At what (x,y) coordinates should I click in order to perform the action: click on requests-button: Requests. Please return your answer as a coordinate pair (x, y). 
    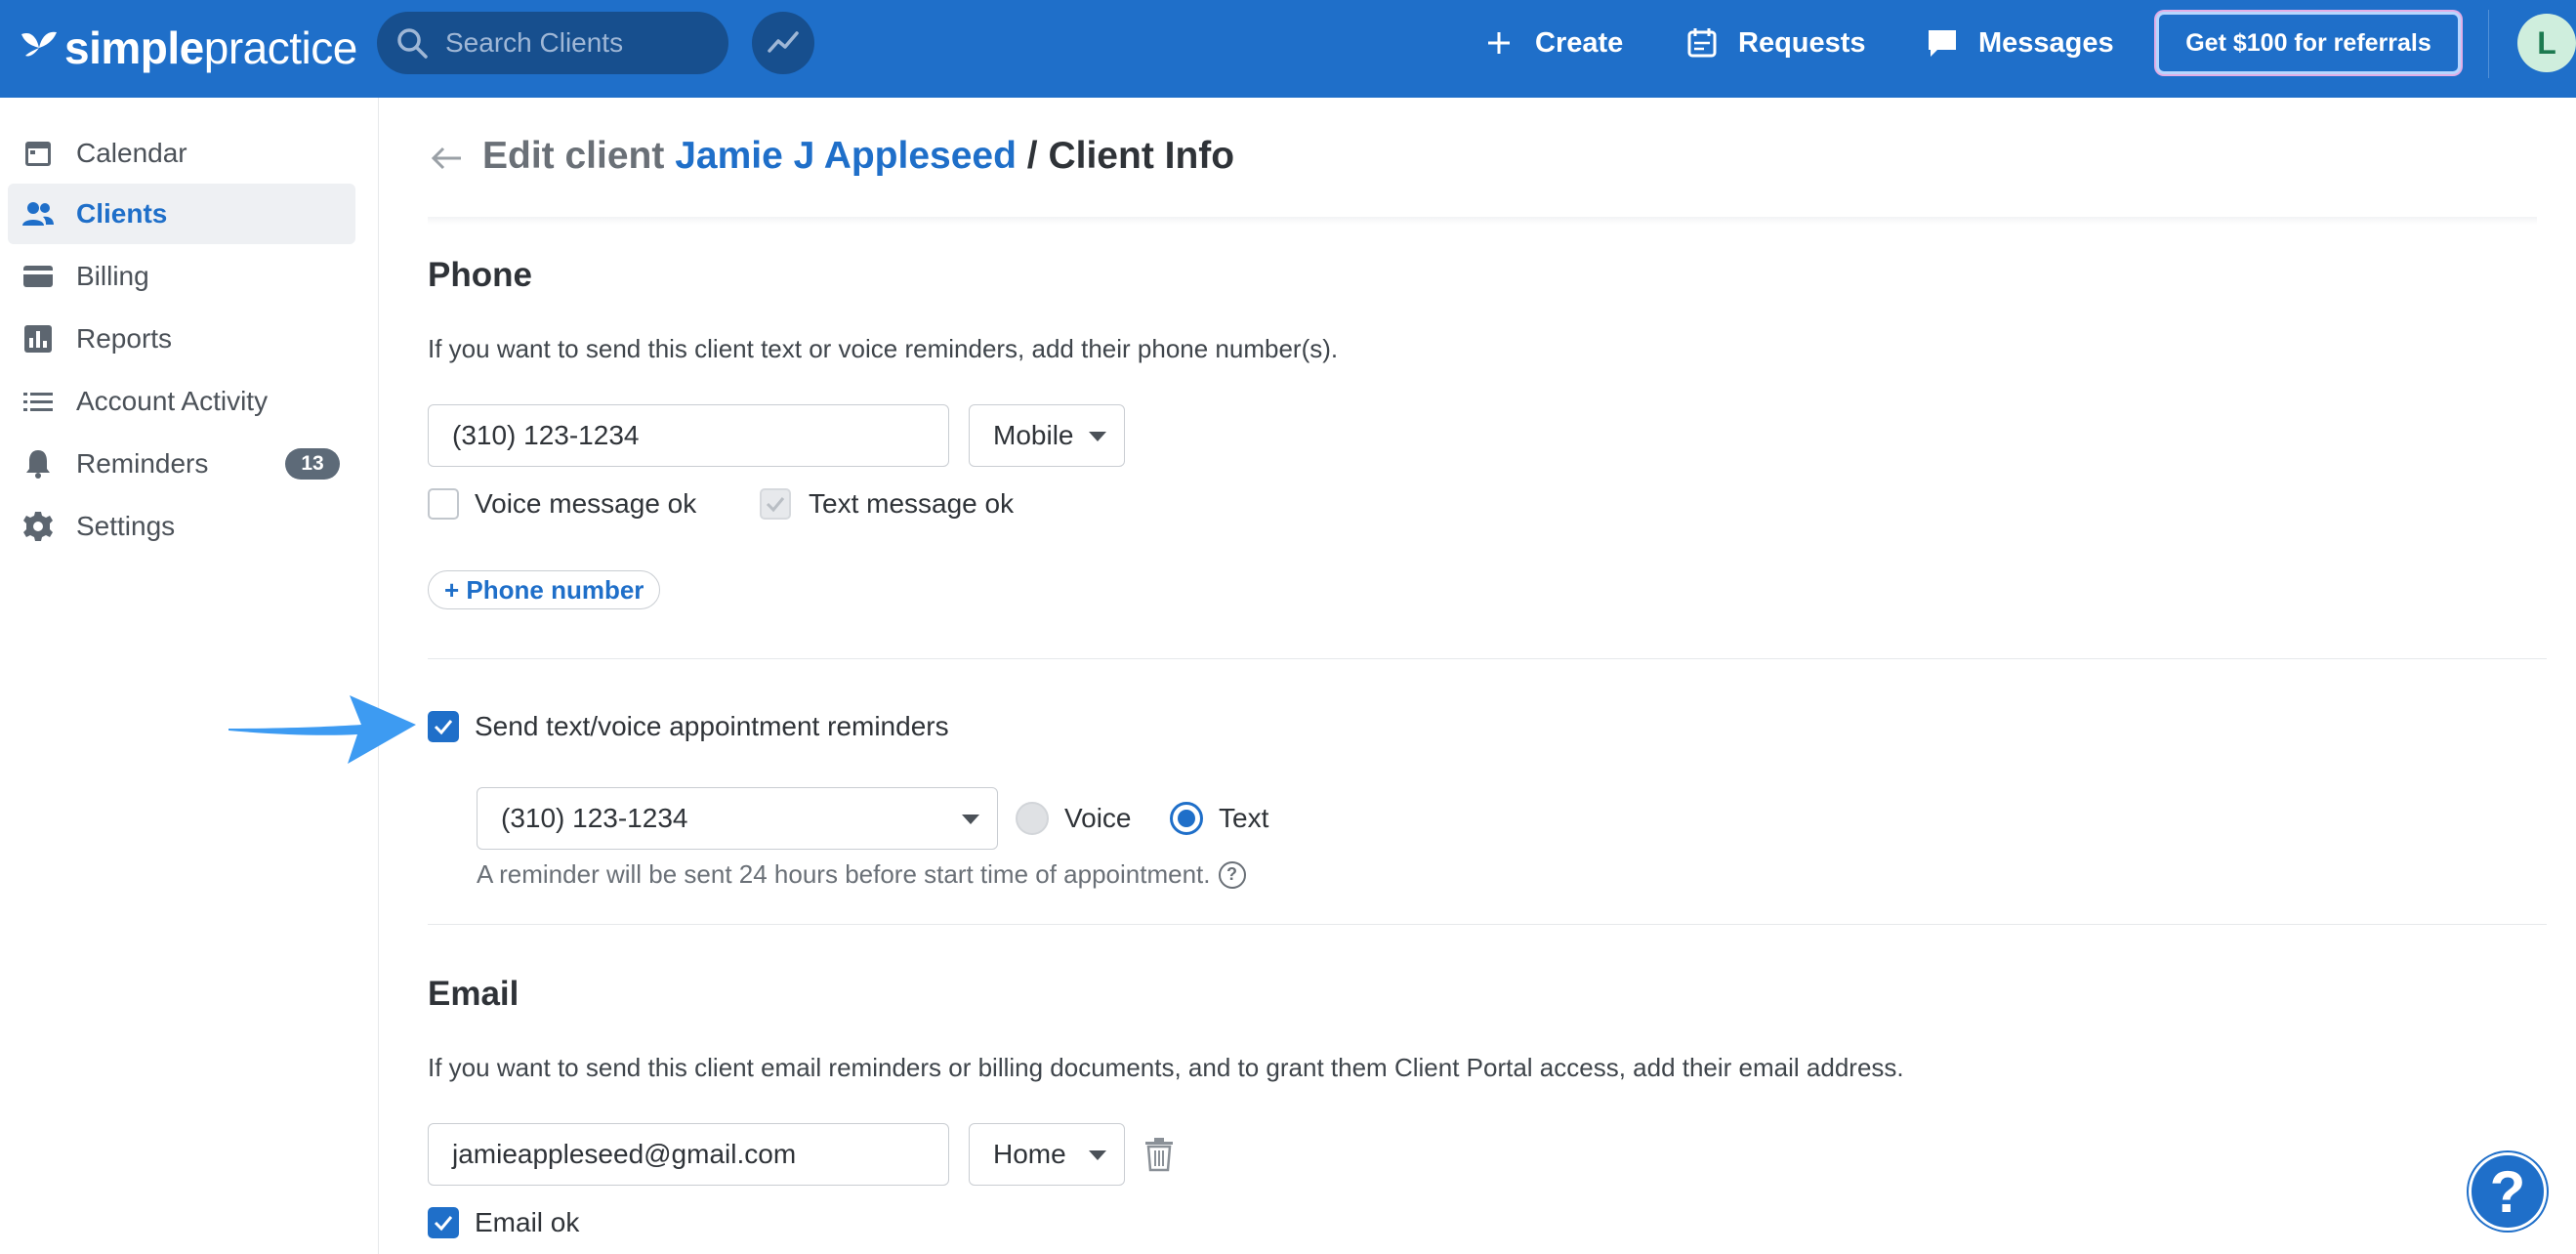
    Looking at the image, I should click on (1775, 43).